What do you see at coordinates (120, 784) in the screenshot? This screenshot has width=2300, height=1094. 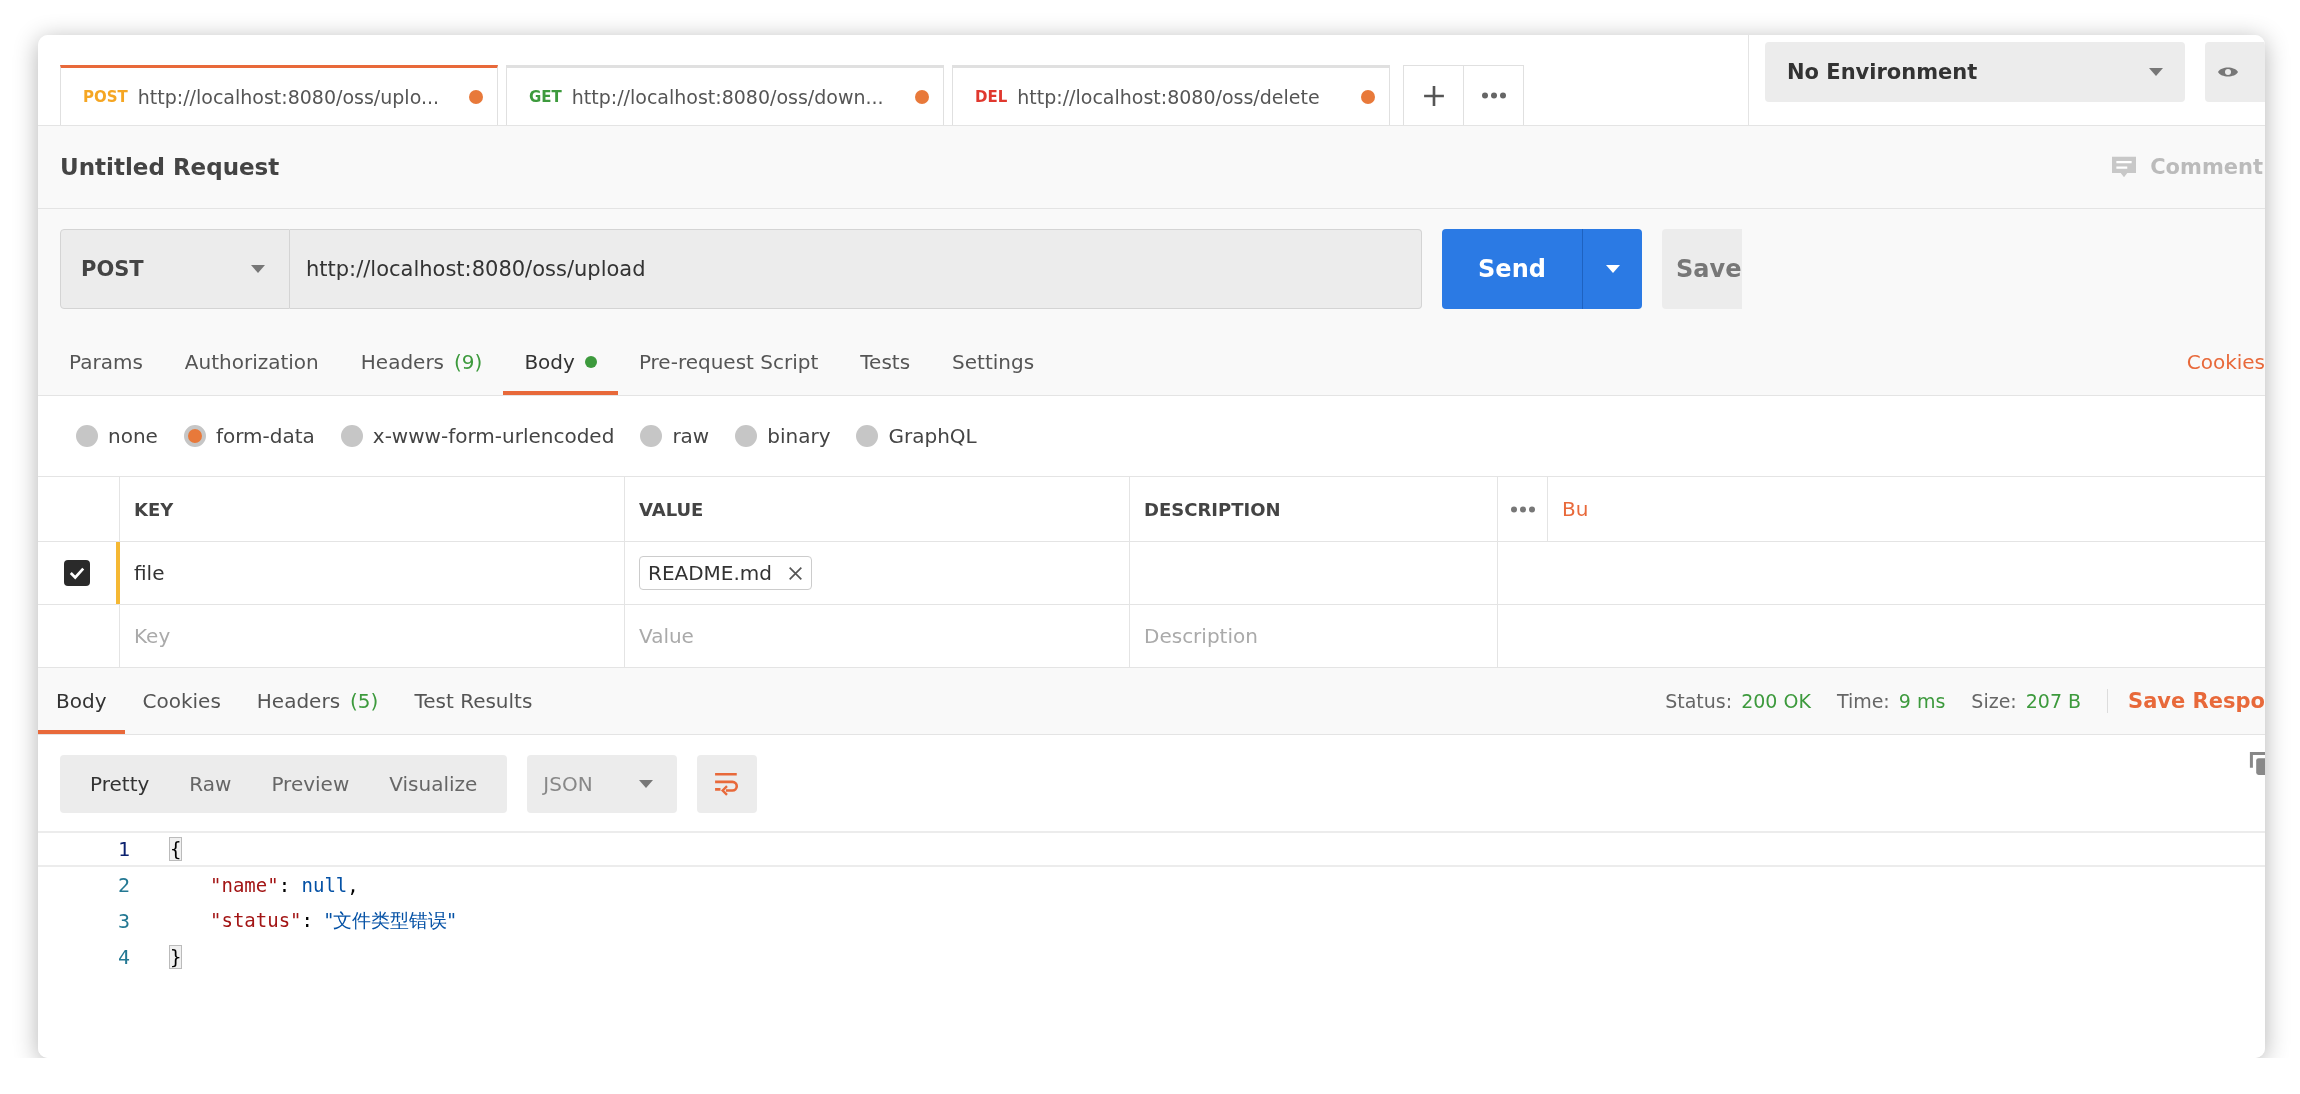 I see `view-mode-tab: Pretty` at bounding box center [120, 784].